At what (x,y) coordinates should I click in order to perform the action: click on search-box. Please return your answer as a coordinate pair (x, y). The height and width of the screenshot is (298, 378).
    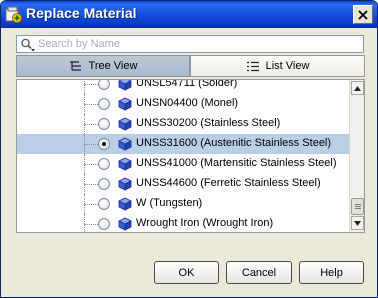
    Looking at the image, I should click on (190, 44).